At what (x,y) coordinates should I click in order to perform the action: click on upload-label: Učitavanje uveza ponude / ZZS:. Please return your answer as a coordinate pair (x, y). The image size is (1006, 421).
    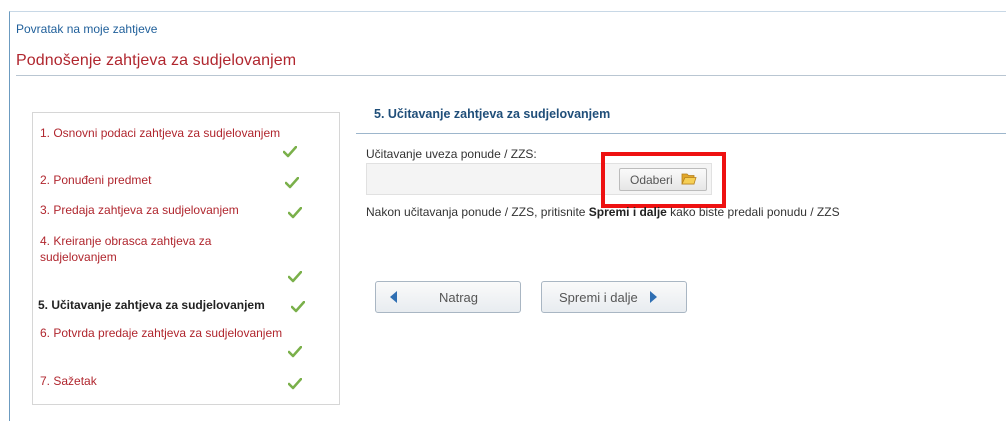
    Looking at the image, I should click on (451, 154).